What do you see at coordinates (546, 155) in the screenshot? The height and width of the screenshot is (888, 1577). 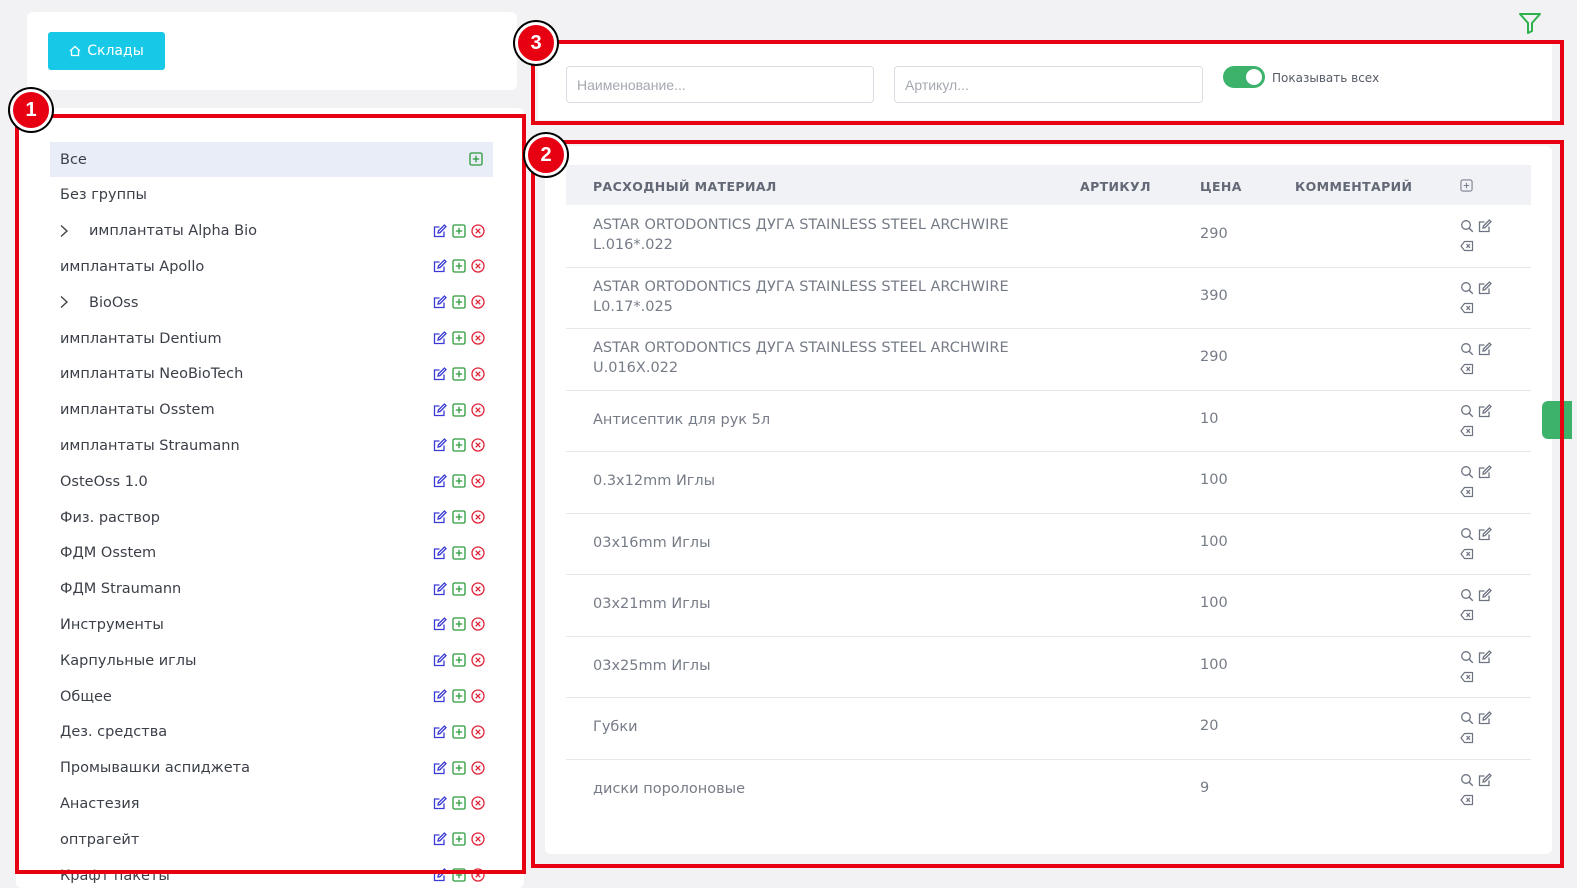 I see `annotation-badge-2: 2` at bounding box center [546, 155].